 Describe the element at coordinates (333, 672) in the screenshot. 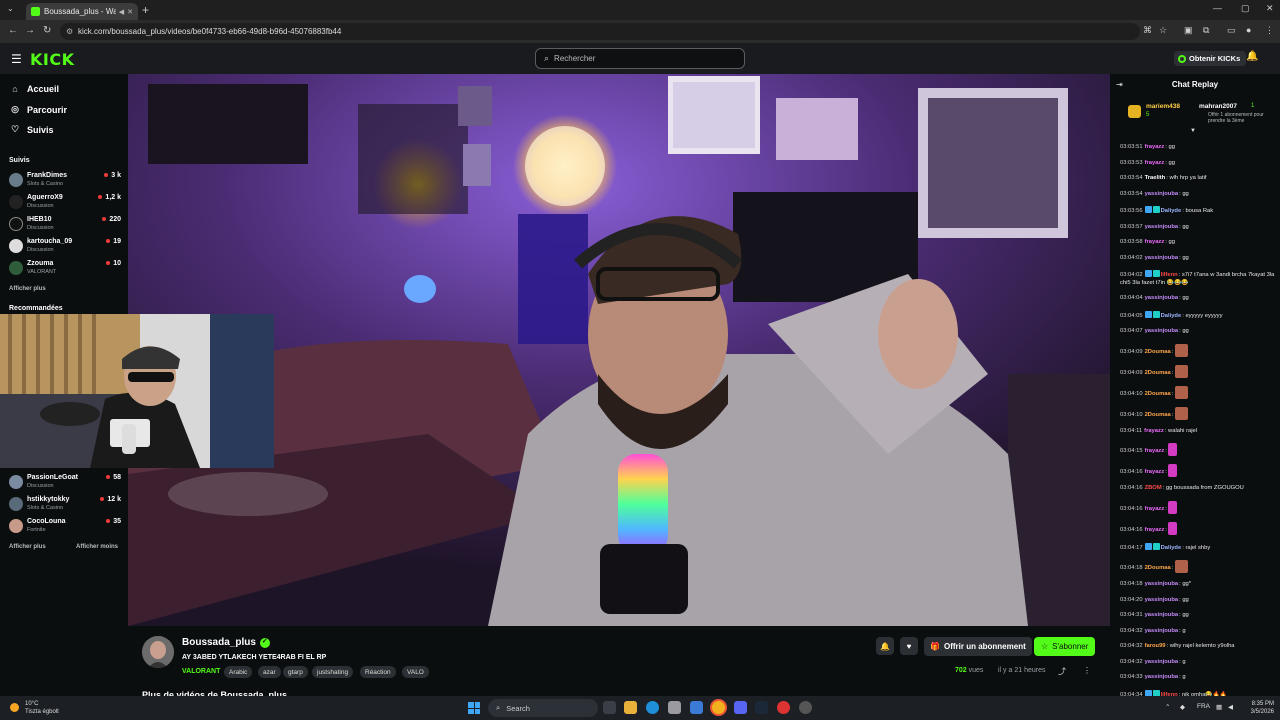

I see `tag-chip: justshating` at that location.